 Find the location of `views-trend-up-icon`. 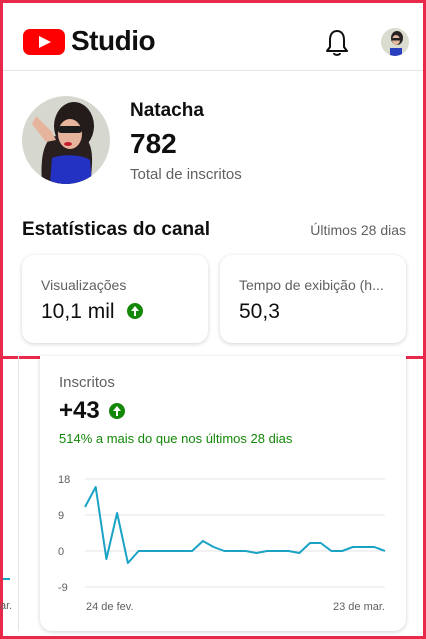

views-trend-up-icon is located at coordinates (135, 311).